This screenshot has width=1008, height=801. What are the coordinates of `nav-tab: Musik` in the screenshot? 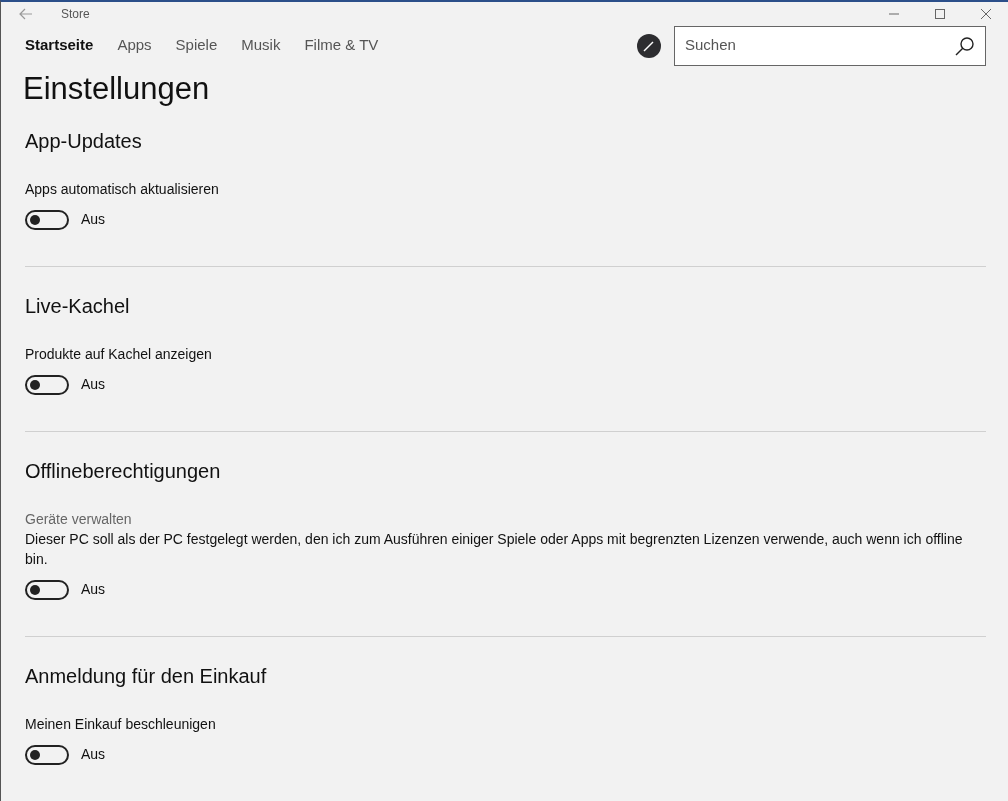 It's located at (261, 45).